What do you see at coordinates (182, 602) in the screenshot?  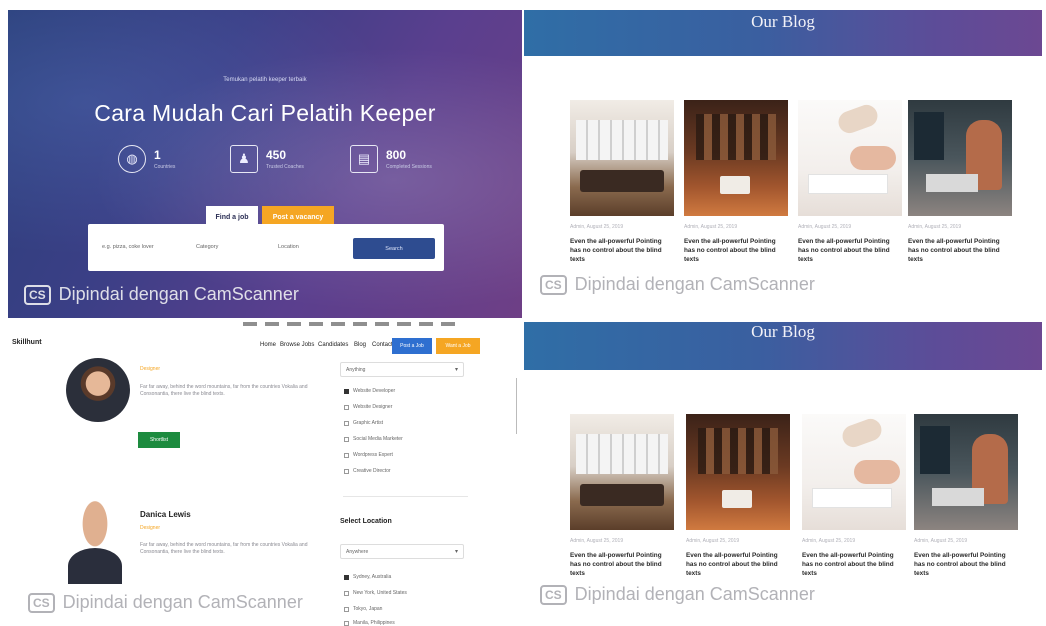 I see `watermark-text: Dipindai dengan CamScanner` at bounding box center [182, 602].